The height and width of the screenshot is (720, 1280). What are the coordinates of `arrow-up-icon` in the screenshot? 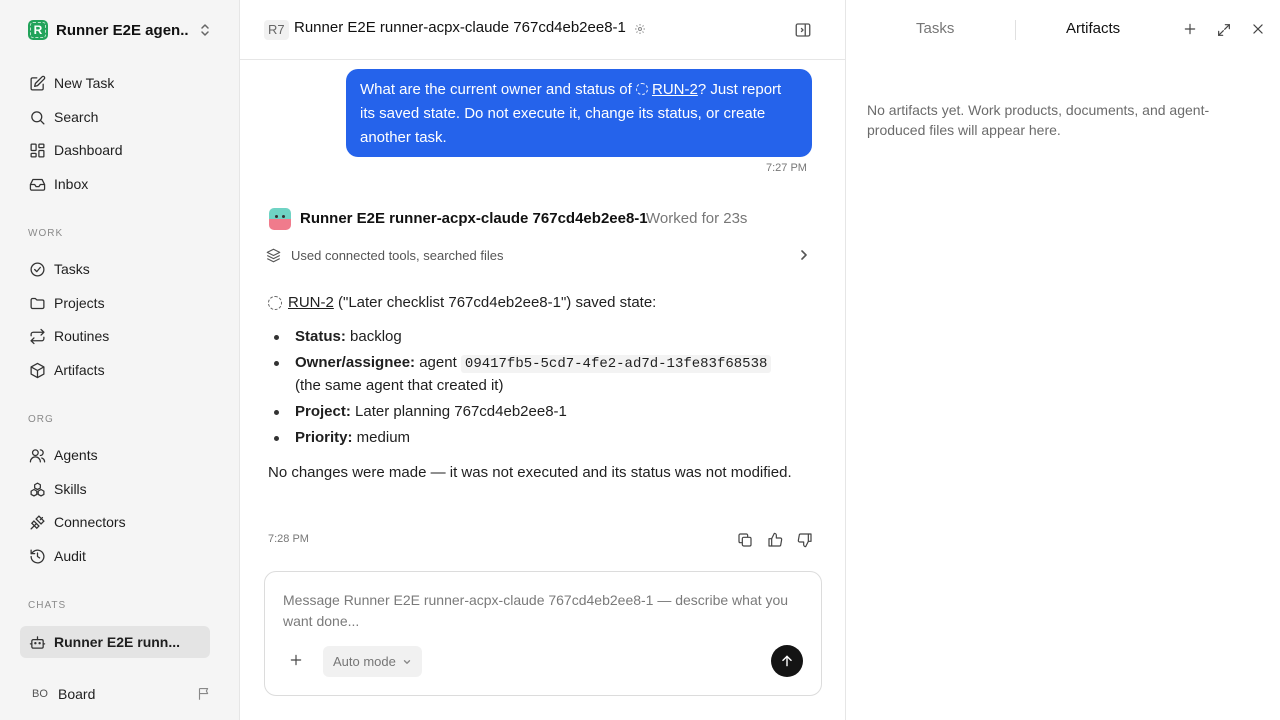 It's located at (787, 661).